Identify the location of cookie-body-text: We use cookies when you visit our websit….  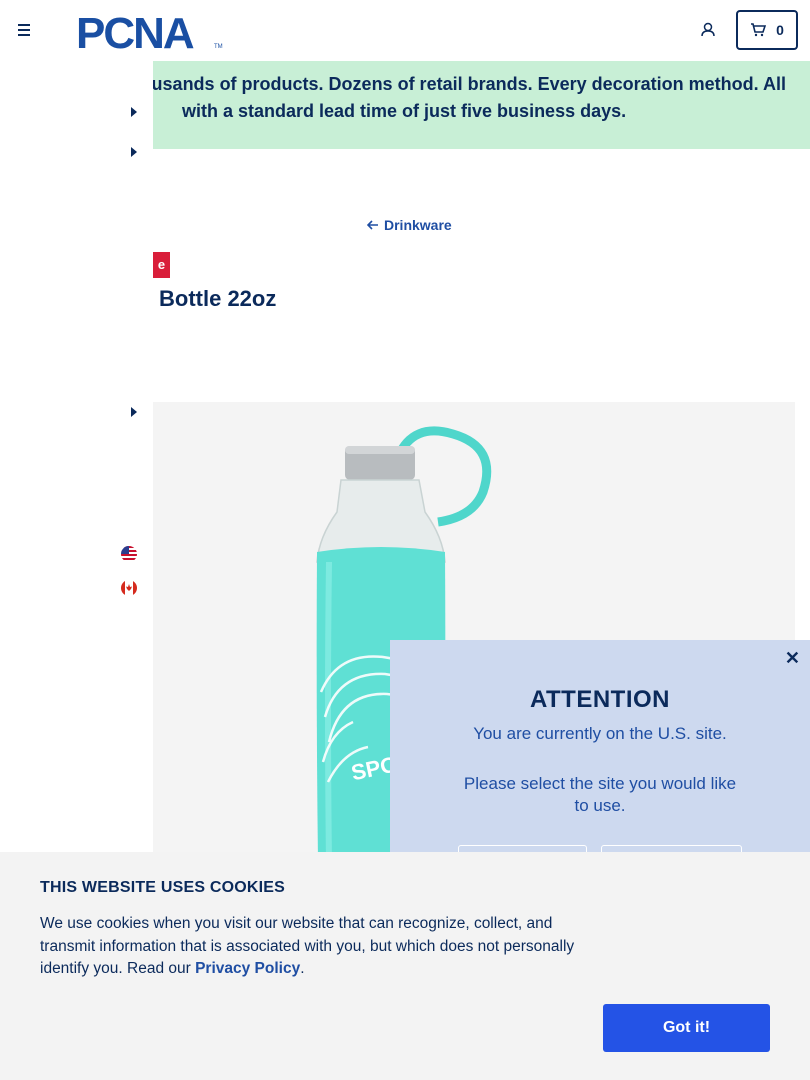
(307, 946).